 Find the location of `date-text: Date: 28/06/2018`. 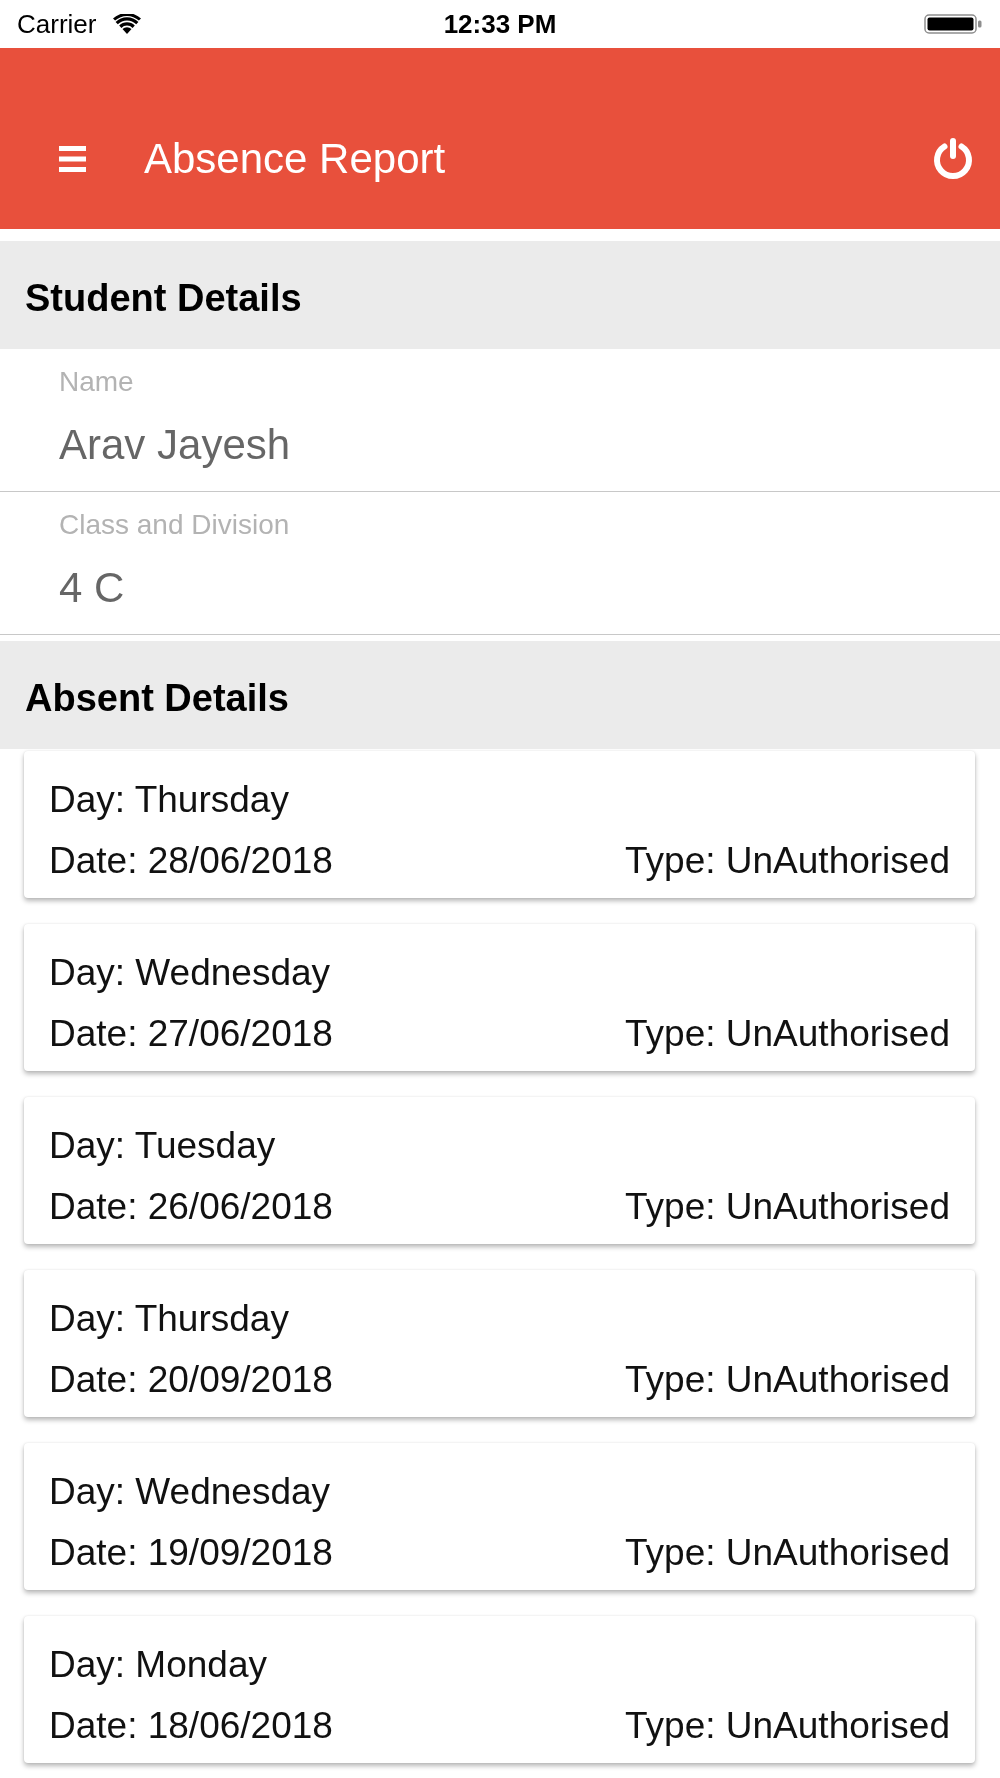

date-text: Date: 28/06/2018 is located at coordinates (191, 861).